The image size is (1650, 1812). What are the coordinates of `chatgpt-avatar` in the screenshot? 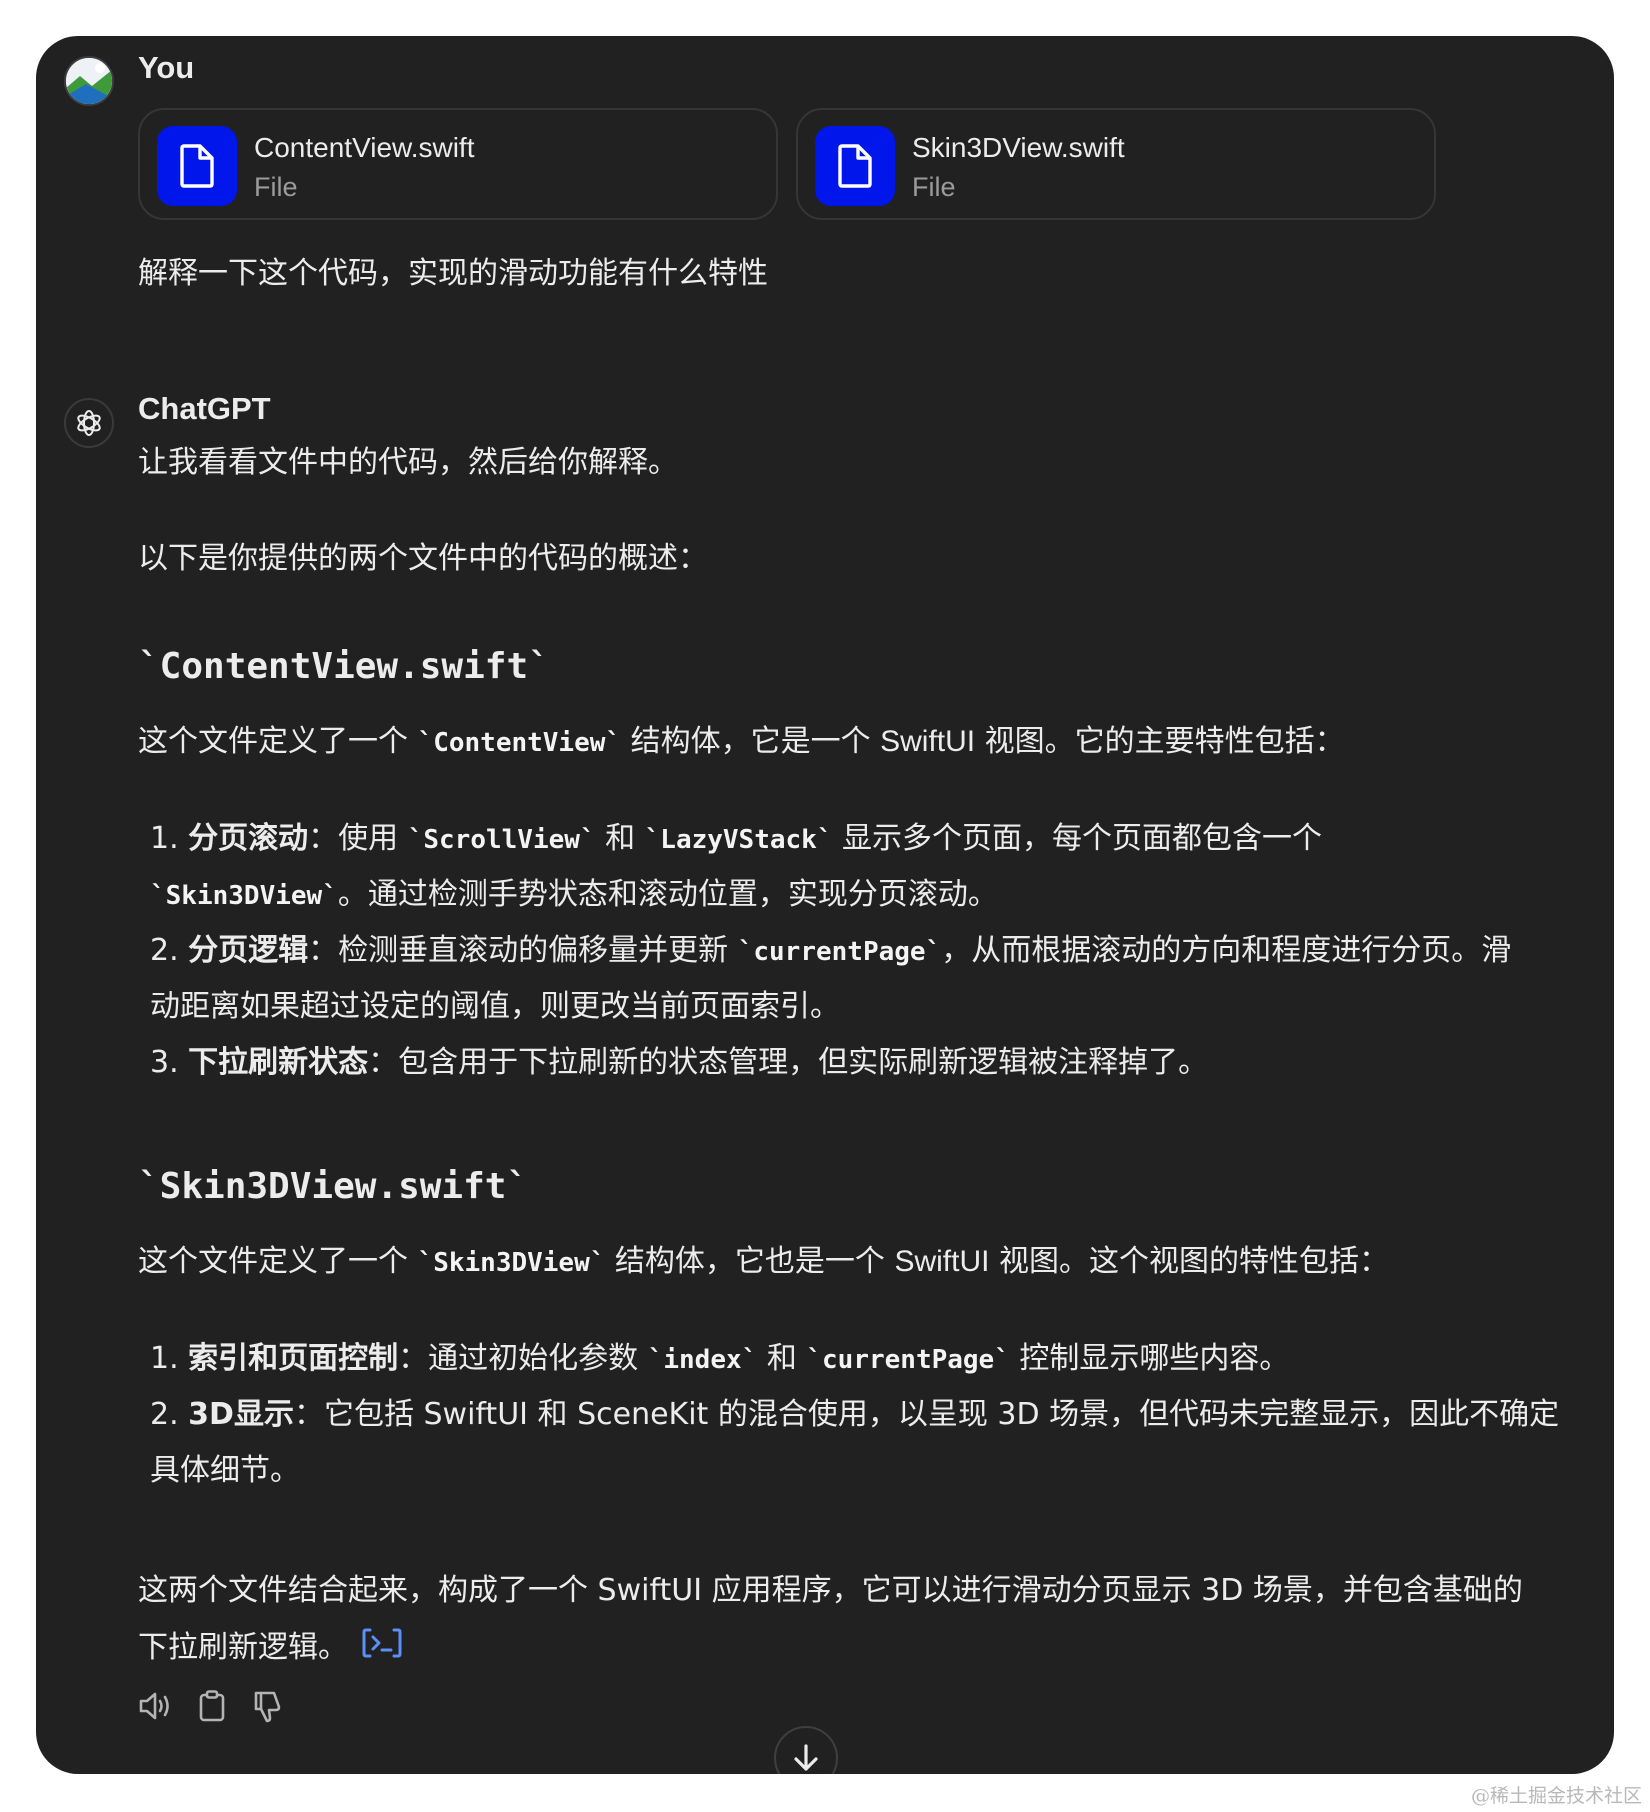 It's located at (89, 423).